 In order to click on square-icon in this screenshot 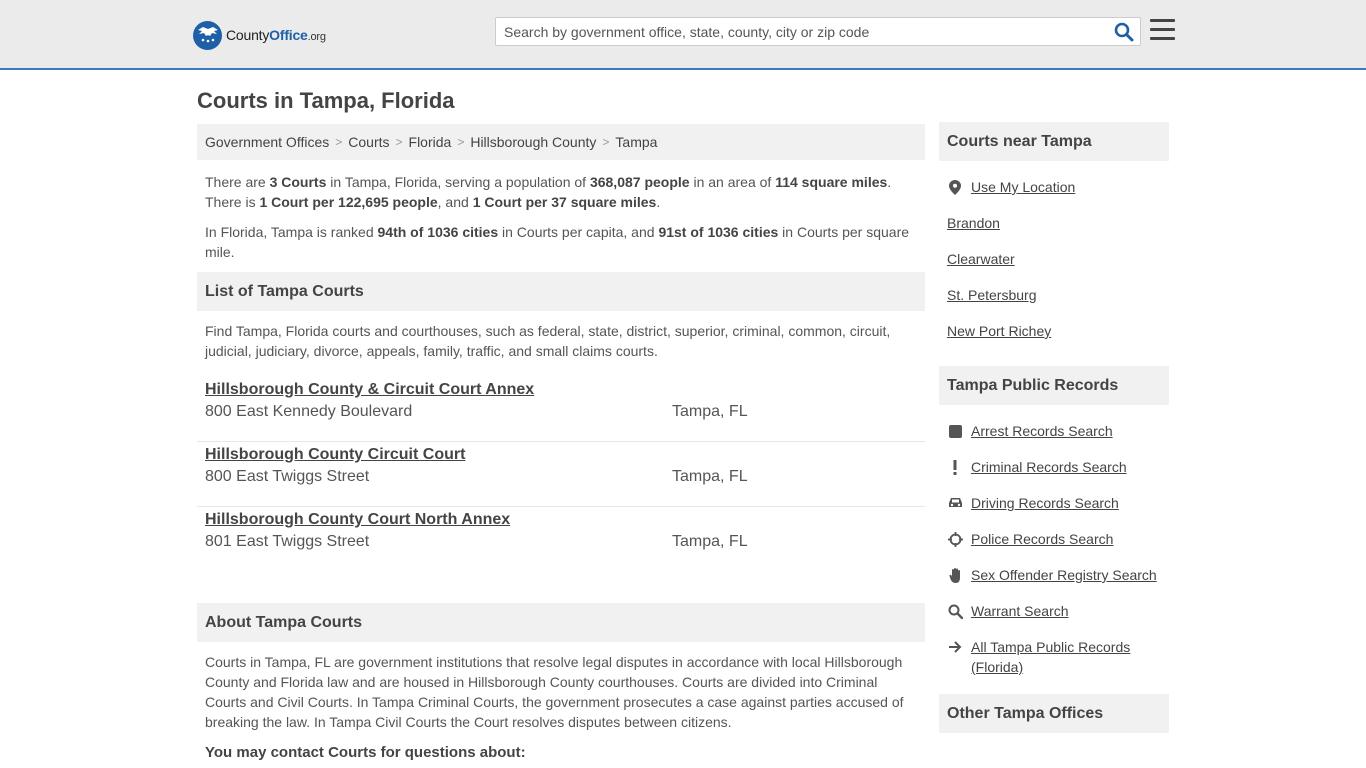, I will do `click(955, 431)`.